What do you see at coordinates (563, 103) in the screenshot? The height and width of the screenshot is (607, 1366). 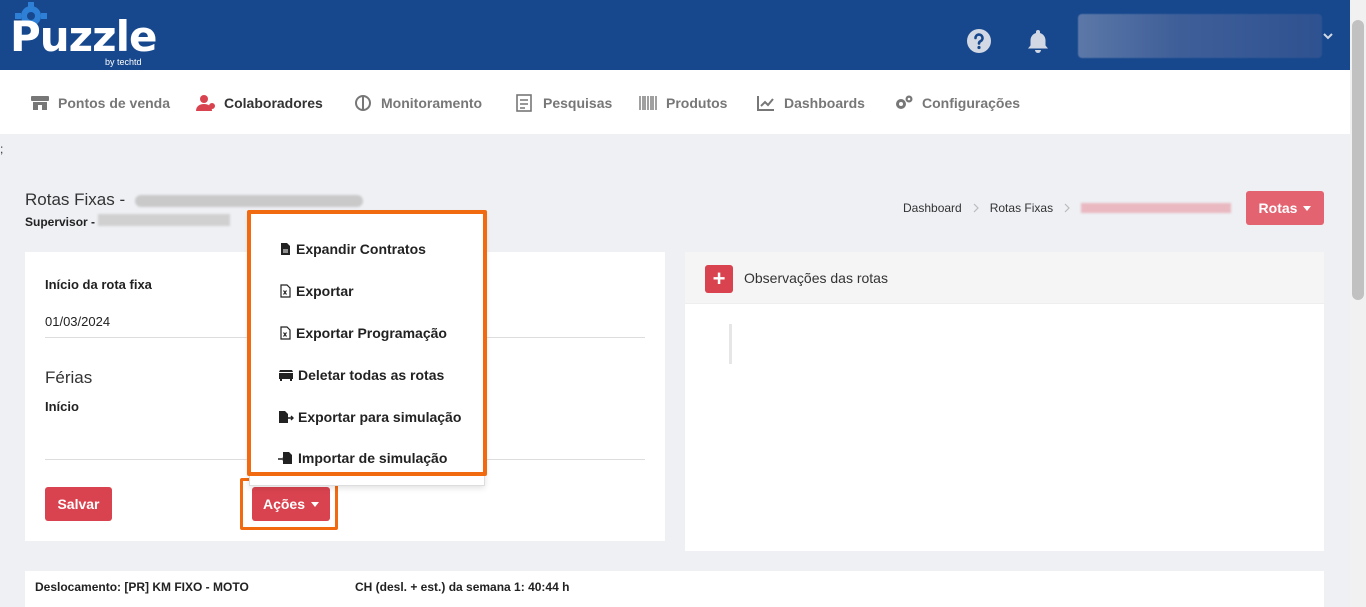 I see `nav-item-pesquisas: Pesquisas` at bounding box center [563, 103].